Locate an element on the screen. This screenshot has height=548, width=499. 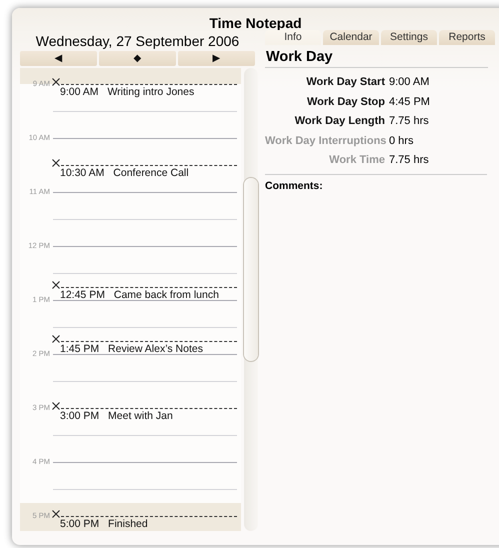
field-value: 4:45 PM is located at coordinates (410, 102).